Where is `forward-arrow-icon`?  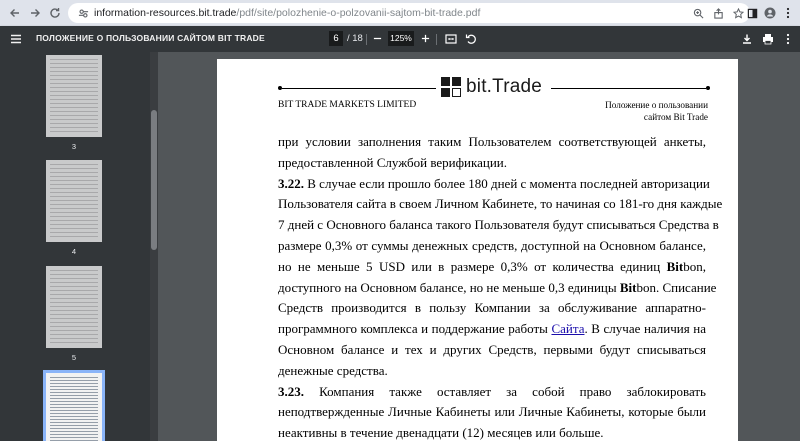 forward-arrow-icon is located at coordinates (35, 13).